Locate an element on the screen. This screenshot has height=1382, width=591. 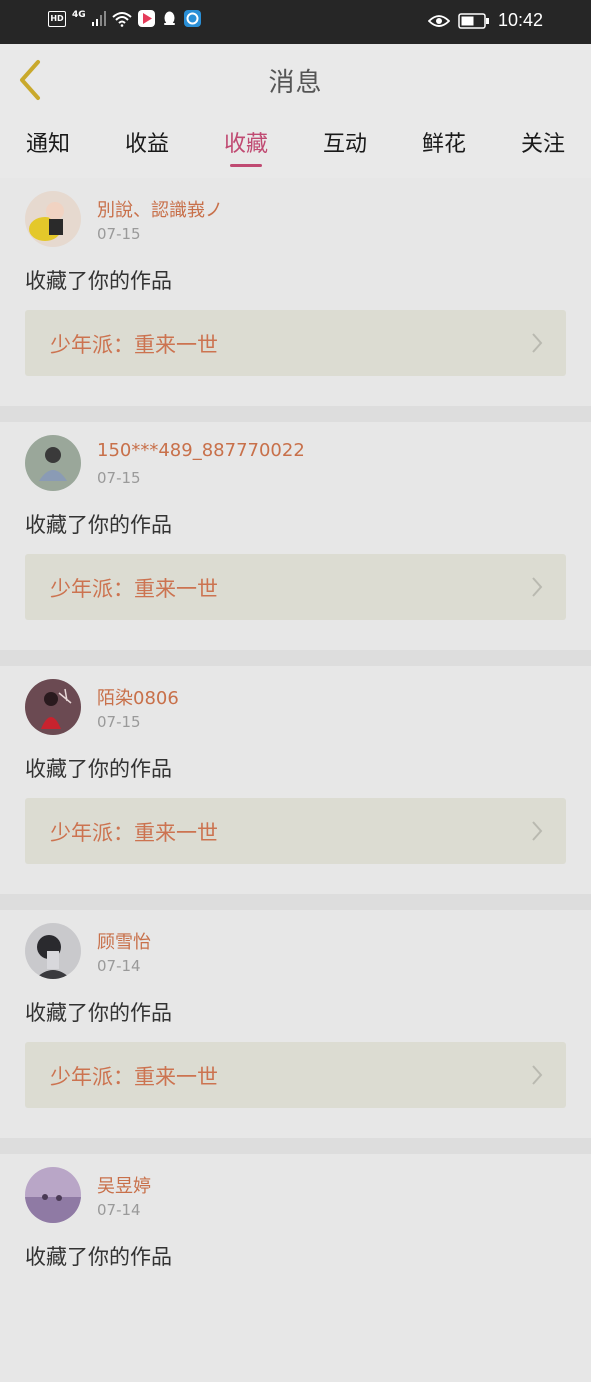
tab-notifications: 通知 is located at coordinates (48, 142).